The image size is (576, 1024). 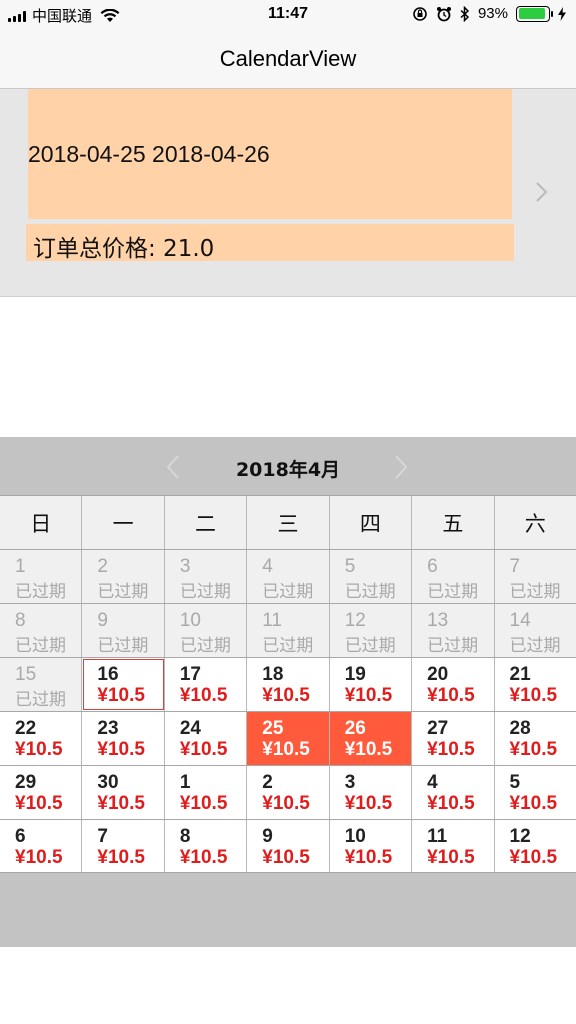 I want to click on day-number: 3, so click(x=185, y=566).